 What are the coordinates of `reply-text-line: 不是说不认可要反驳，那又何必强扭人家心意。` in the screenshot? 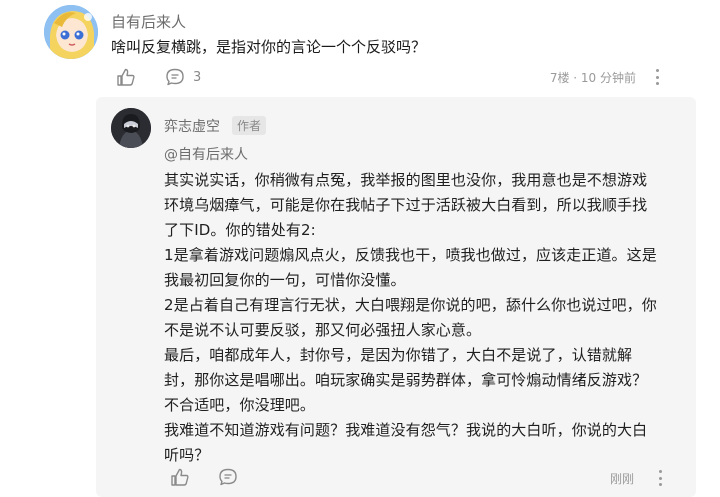 It's located at (323, 330).